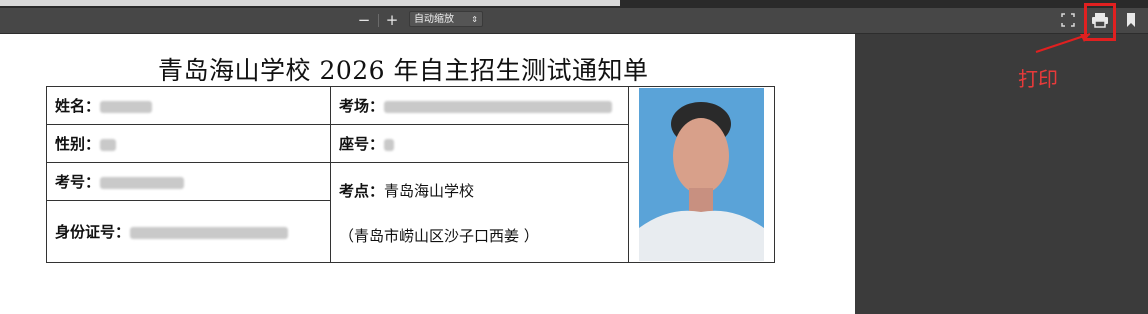 This screenshot has height=314, width=1148. What do you see at coordinates (479, 143) in the screenshot?
I see `seat-cell: 座号：` at bounding box center [479, 143].